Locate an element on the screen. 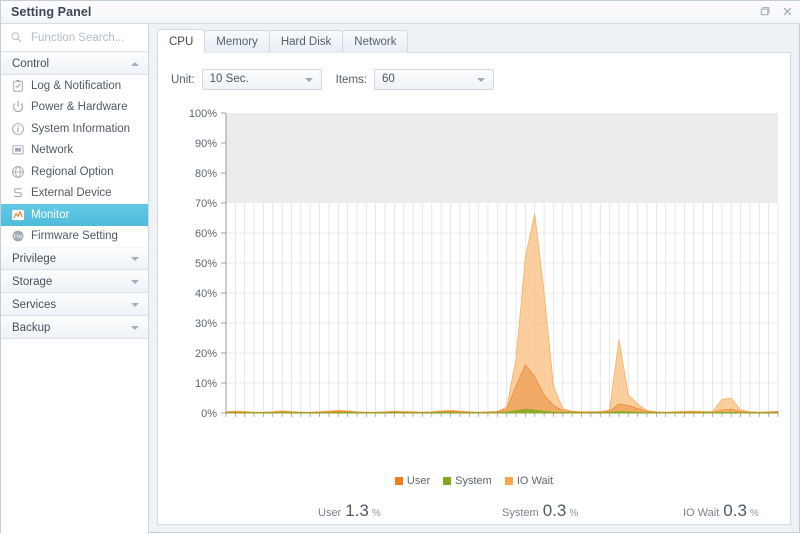 The height and width of the screenshot is (534, 800). legend-item-system: System is located at coordinates (467, 481).